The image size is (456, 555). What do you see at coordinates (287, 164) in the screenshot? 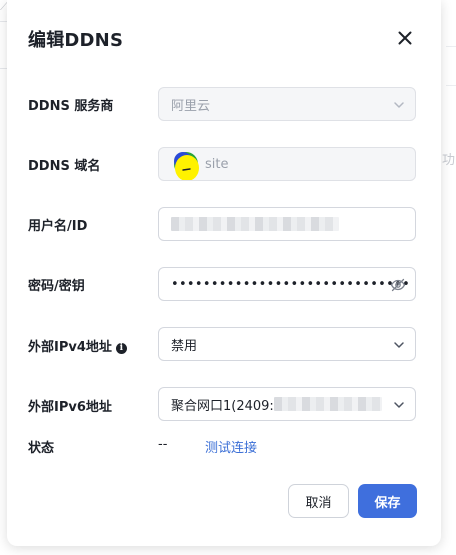
I see `domain-field: site` at bounding box center [287, 164].